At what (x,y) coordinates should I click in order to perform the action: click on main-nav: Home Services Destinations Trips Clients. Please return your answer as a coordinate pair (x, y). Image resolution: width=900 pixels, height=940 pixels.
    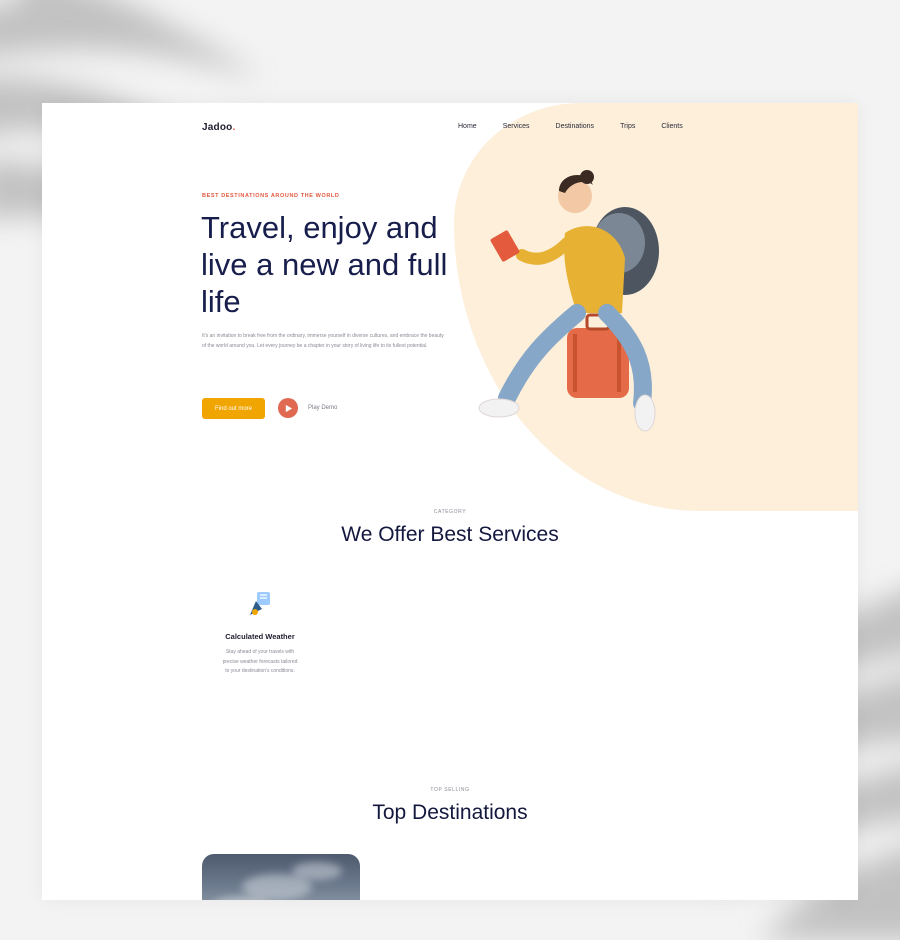
    Looking at the image, I should click on (583, 126).